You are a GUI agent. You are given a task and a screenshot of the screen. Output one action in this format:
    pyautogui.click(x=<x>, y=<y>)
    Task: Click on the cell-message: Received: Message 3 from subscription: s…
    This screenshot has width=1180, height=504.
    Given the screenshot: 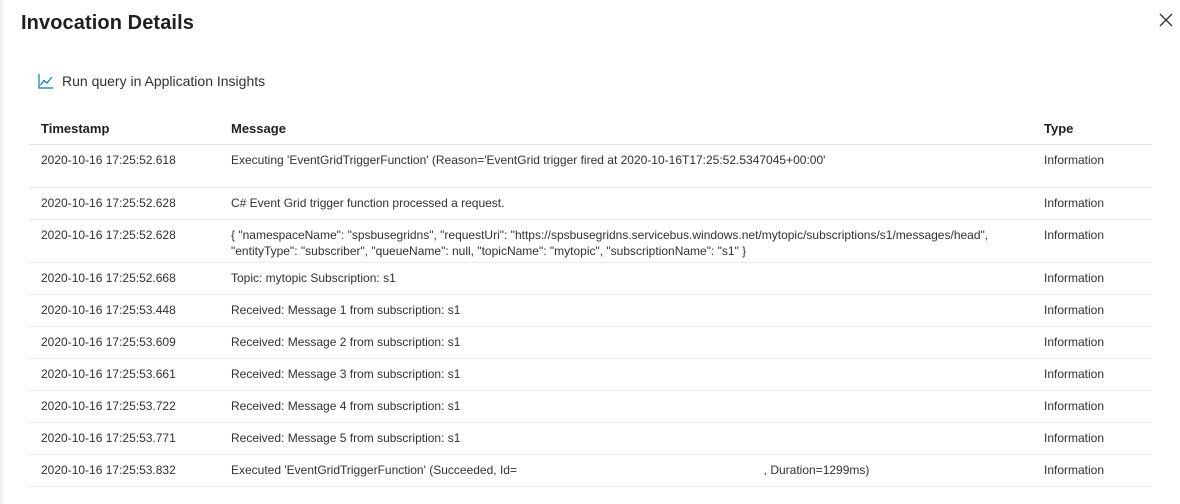 What is the action you would take?
    pyautogui.click(x=346, y=374)
    